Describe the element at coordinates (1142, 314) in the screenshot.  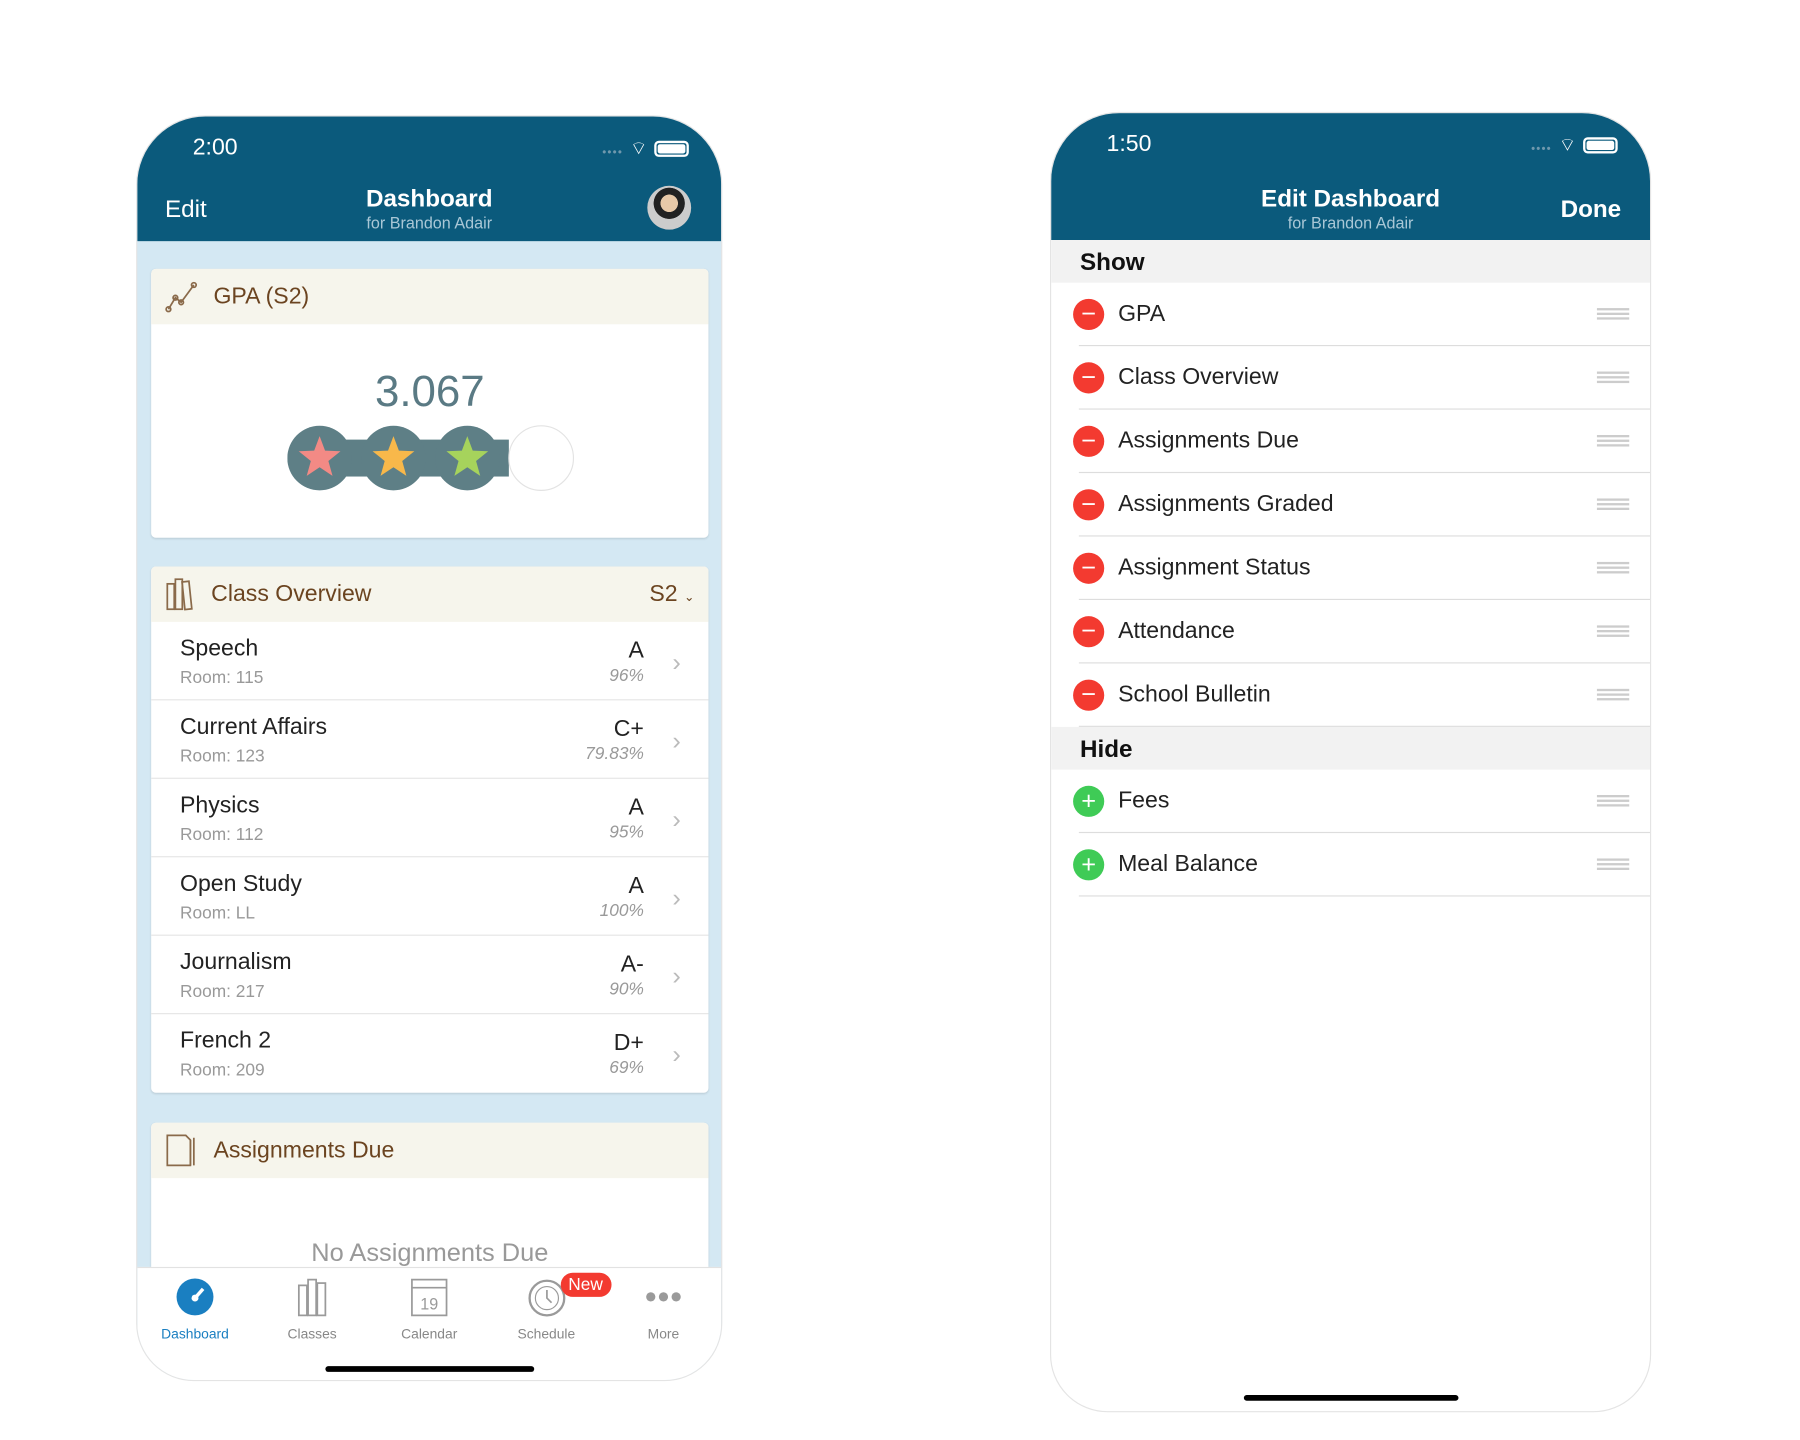
I see `item-label: GPA` at that location.